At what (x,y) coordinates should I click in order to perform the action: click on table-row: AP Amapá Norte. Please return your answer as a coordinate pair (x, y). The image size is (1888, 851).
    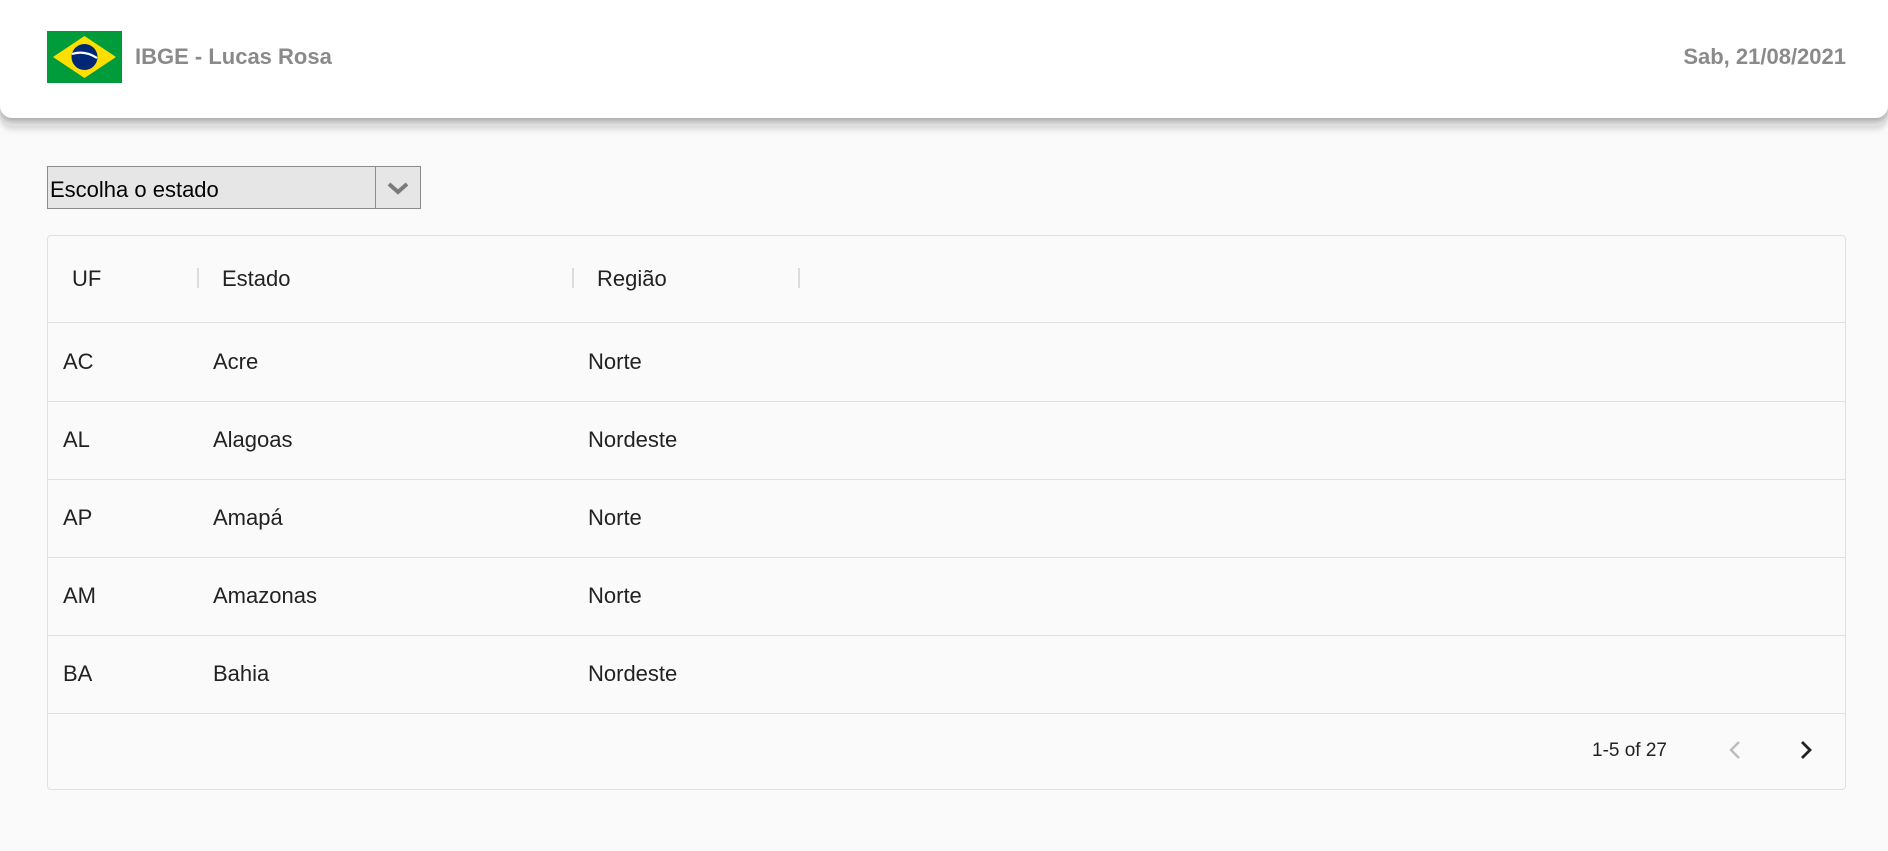
    Looking at the image, I should click on (946, 518).